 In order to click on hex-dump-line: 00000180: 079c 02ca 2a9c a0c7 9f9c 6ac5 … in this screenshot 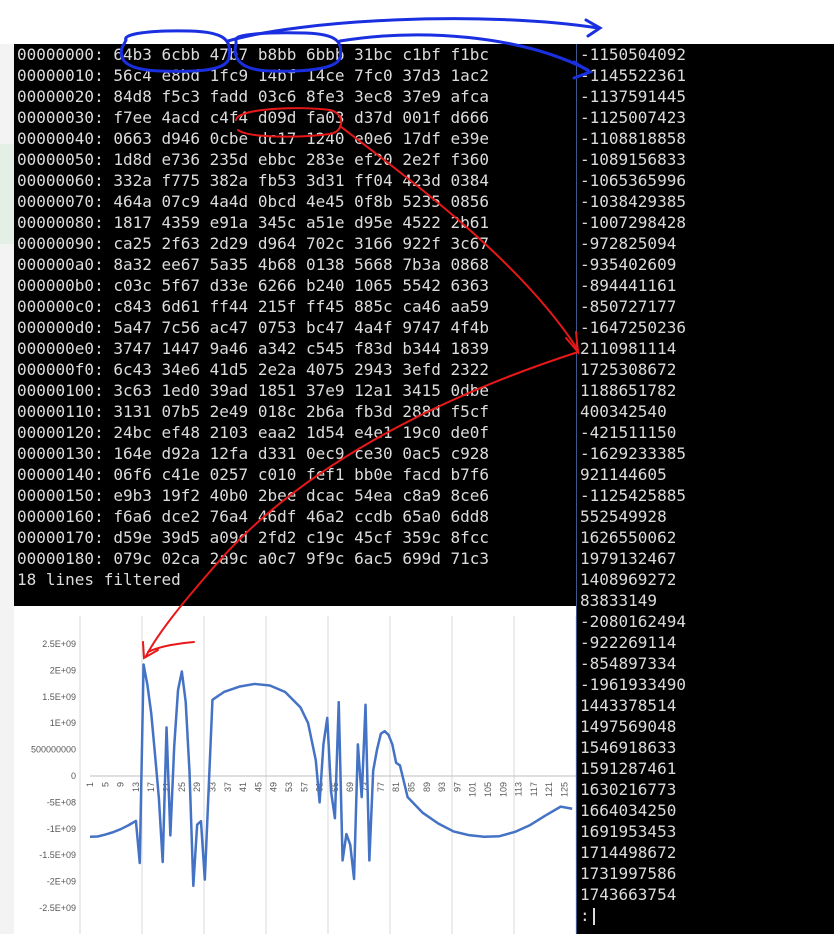, I will do `click(253, 558)`.